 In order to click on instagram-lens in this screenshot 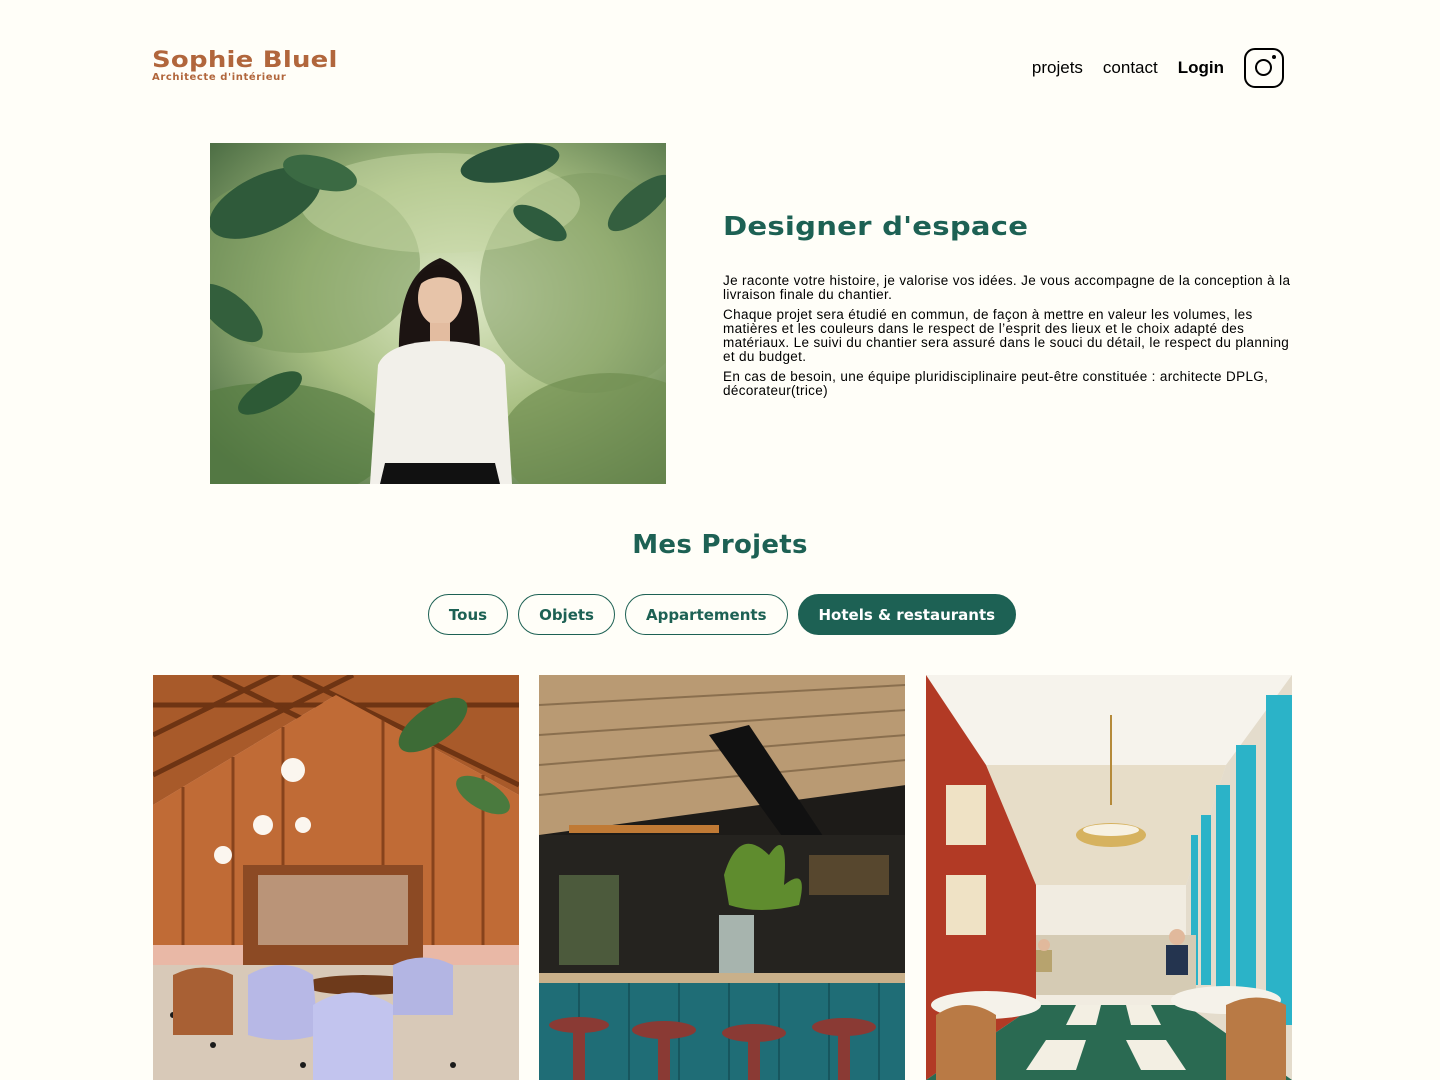, I will do `click(1263, 67)`.